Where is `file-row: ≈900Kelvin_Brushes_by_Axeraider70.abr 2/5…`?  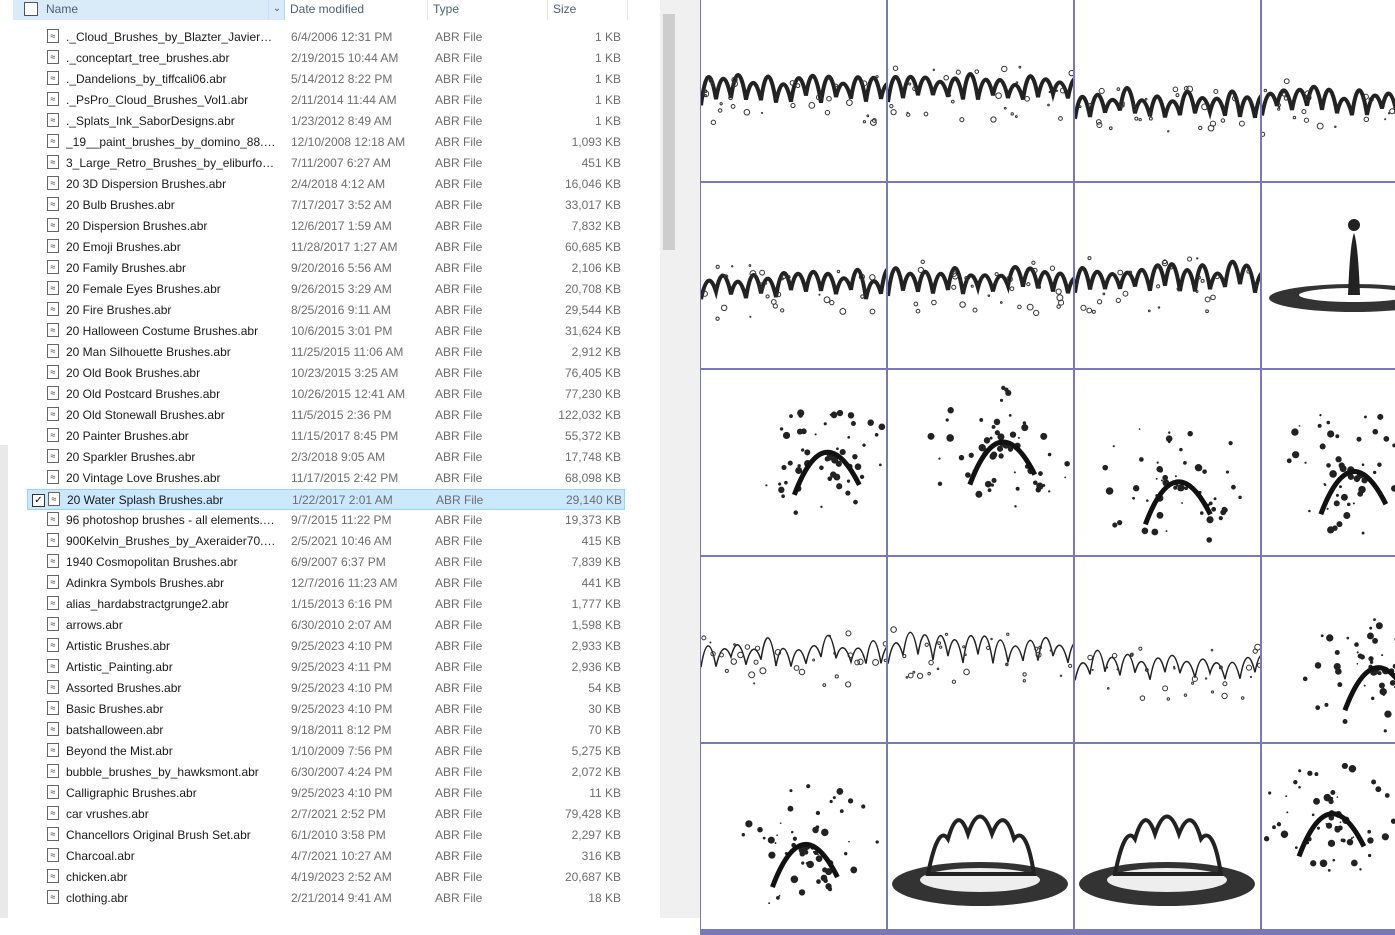
file-row: ≈900Kelvin_Brushes_by_Axeraider70.abr 2/5… is located at coordinates (326, 541).